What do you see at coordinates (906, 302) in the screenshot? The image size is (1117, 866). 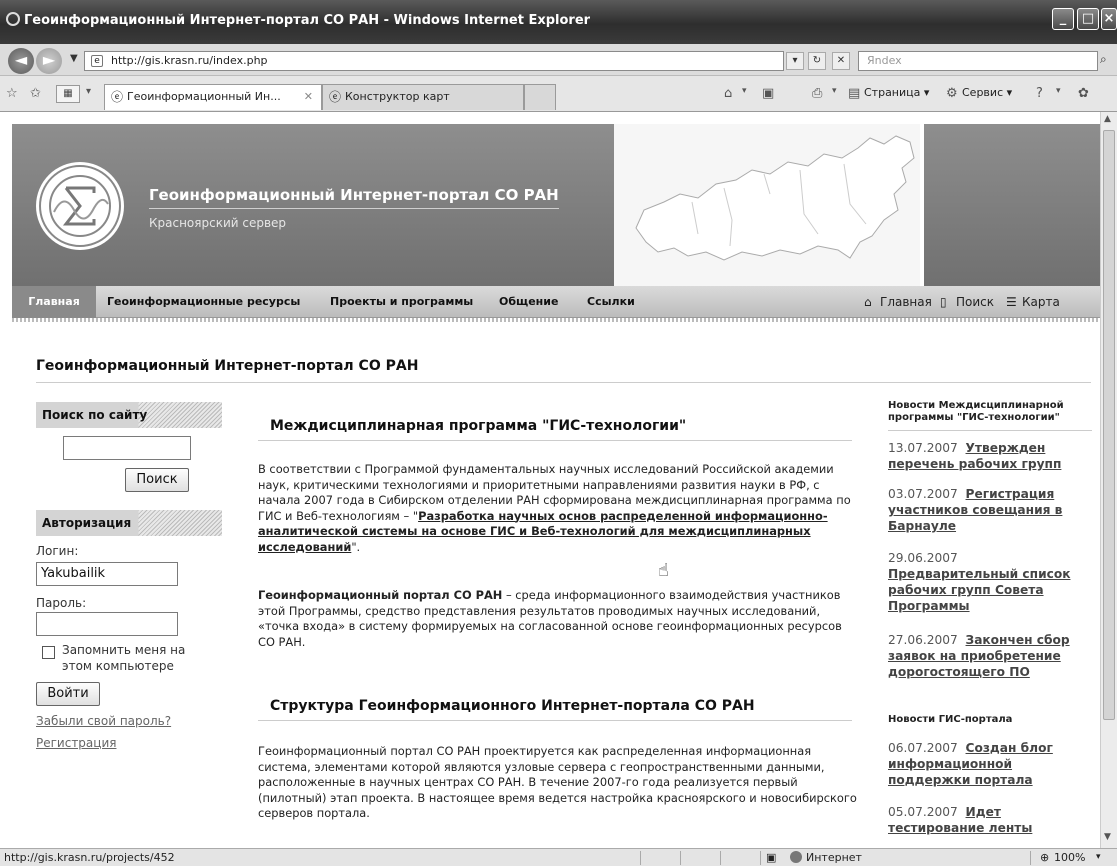 I see `util-home-link: Главная` at bounding box center [906, 302].